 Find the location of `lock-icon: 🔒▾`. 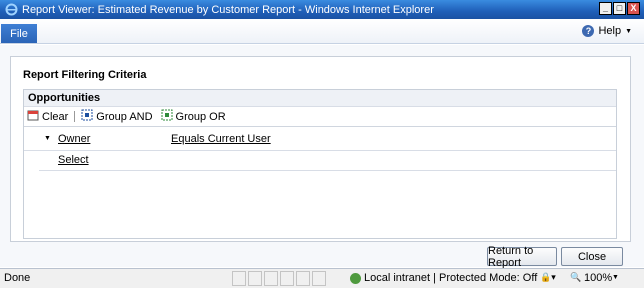

lock-icon: 🔒▾ is located at coordinates (548, 277).